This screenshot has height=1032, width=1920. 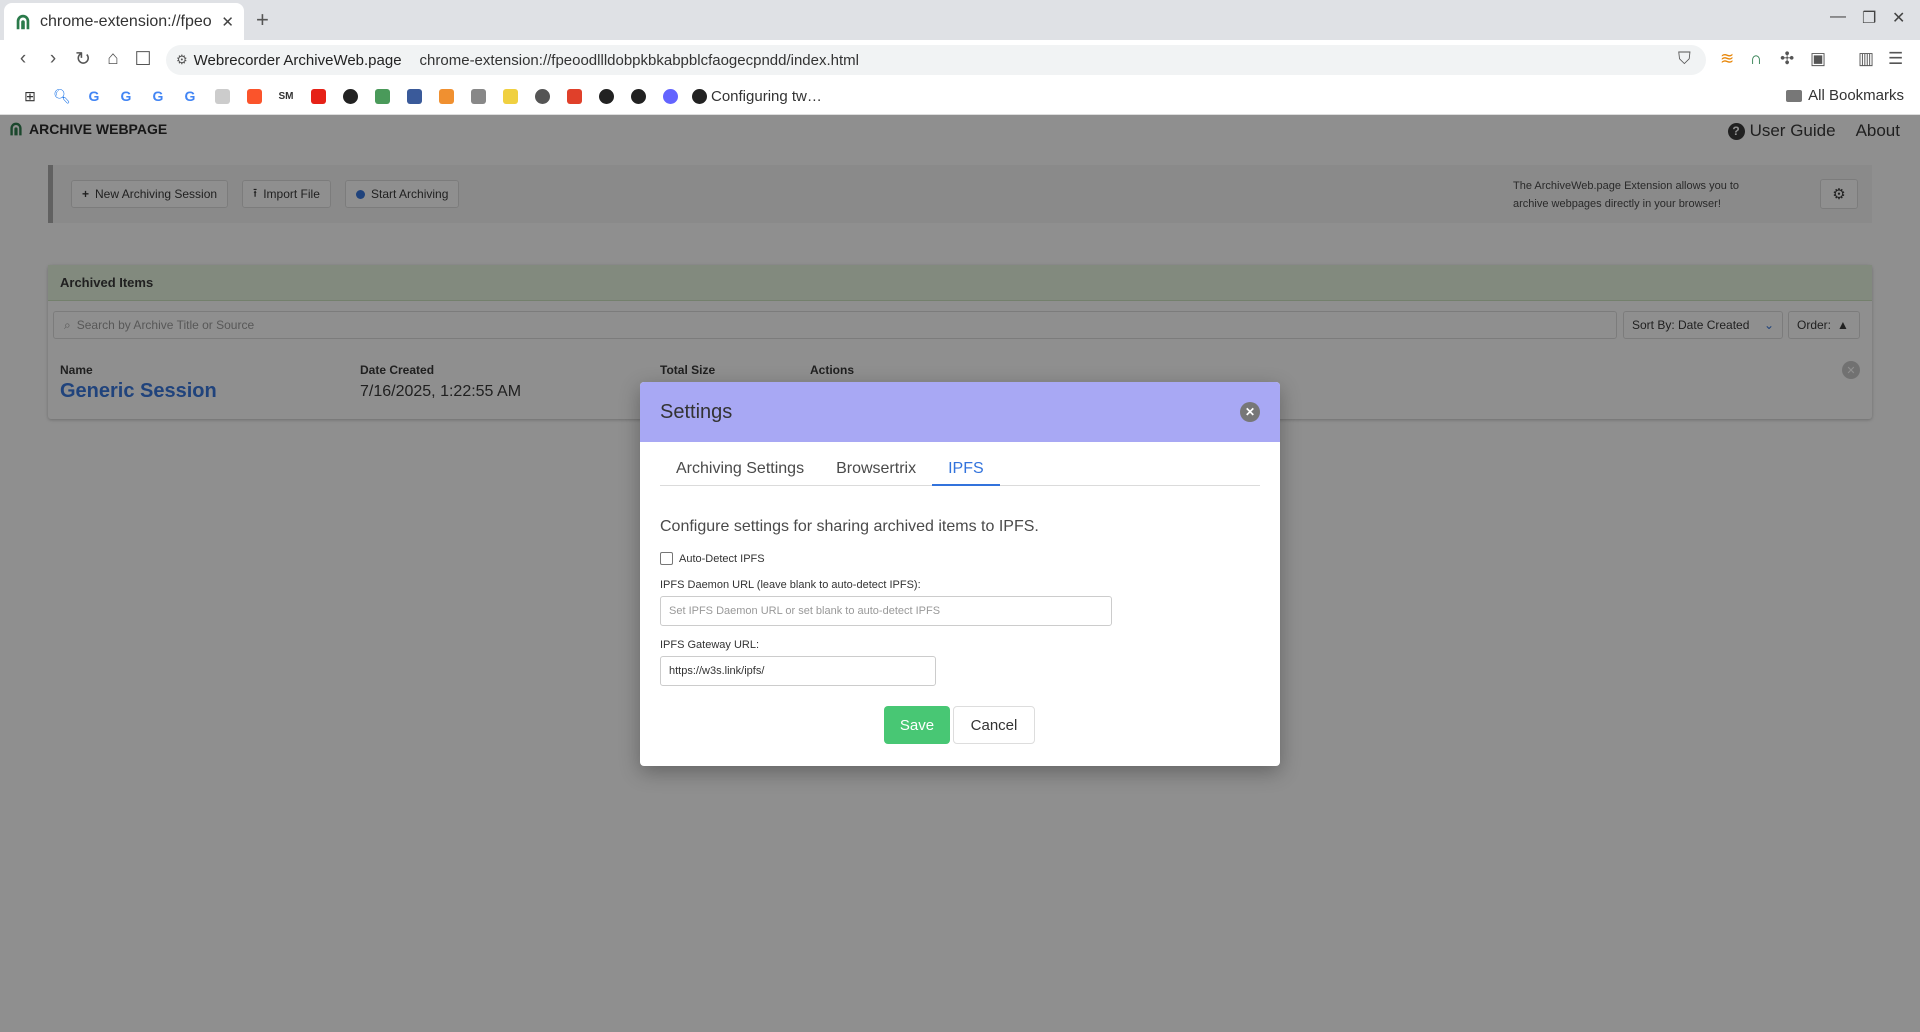 I want to click on menu-icon: ☰, so click(x=1895, y=59).